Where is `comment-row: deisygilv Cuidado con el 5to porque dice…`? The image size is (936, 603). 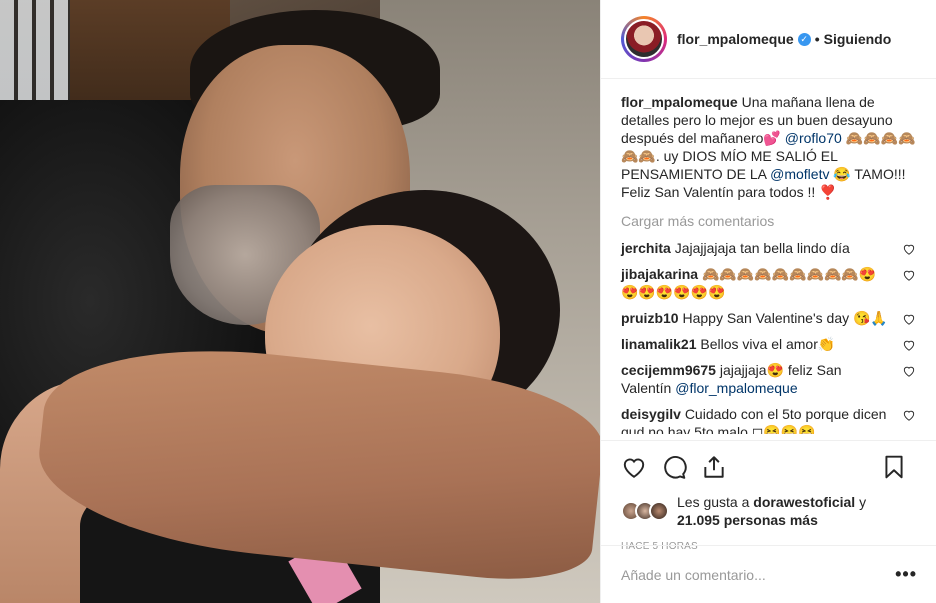 comment-row: deisygilv Cuidado con el 5to porque dice… is located at coordinates (768, 419).